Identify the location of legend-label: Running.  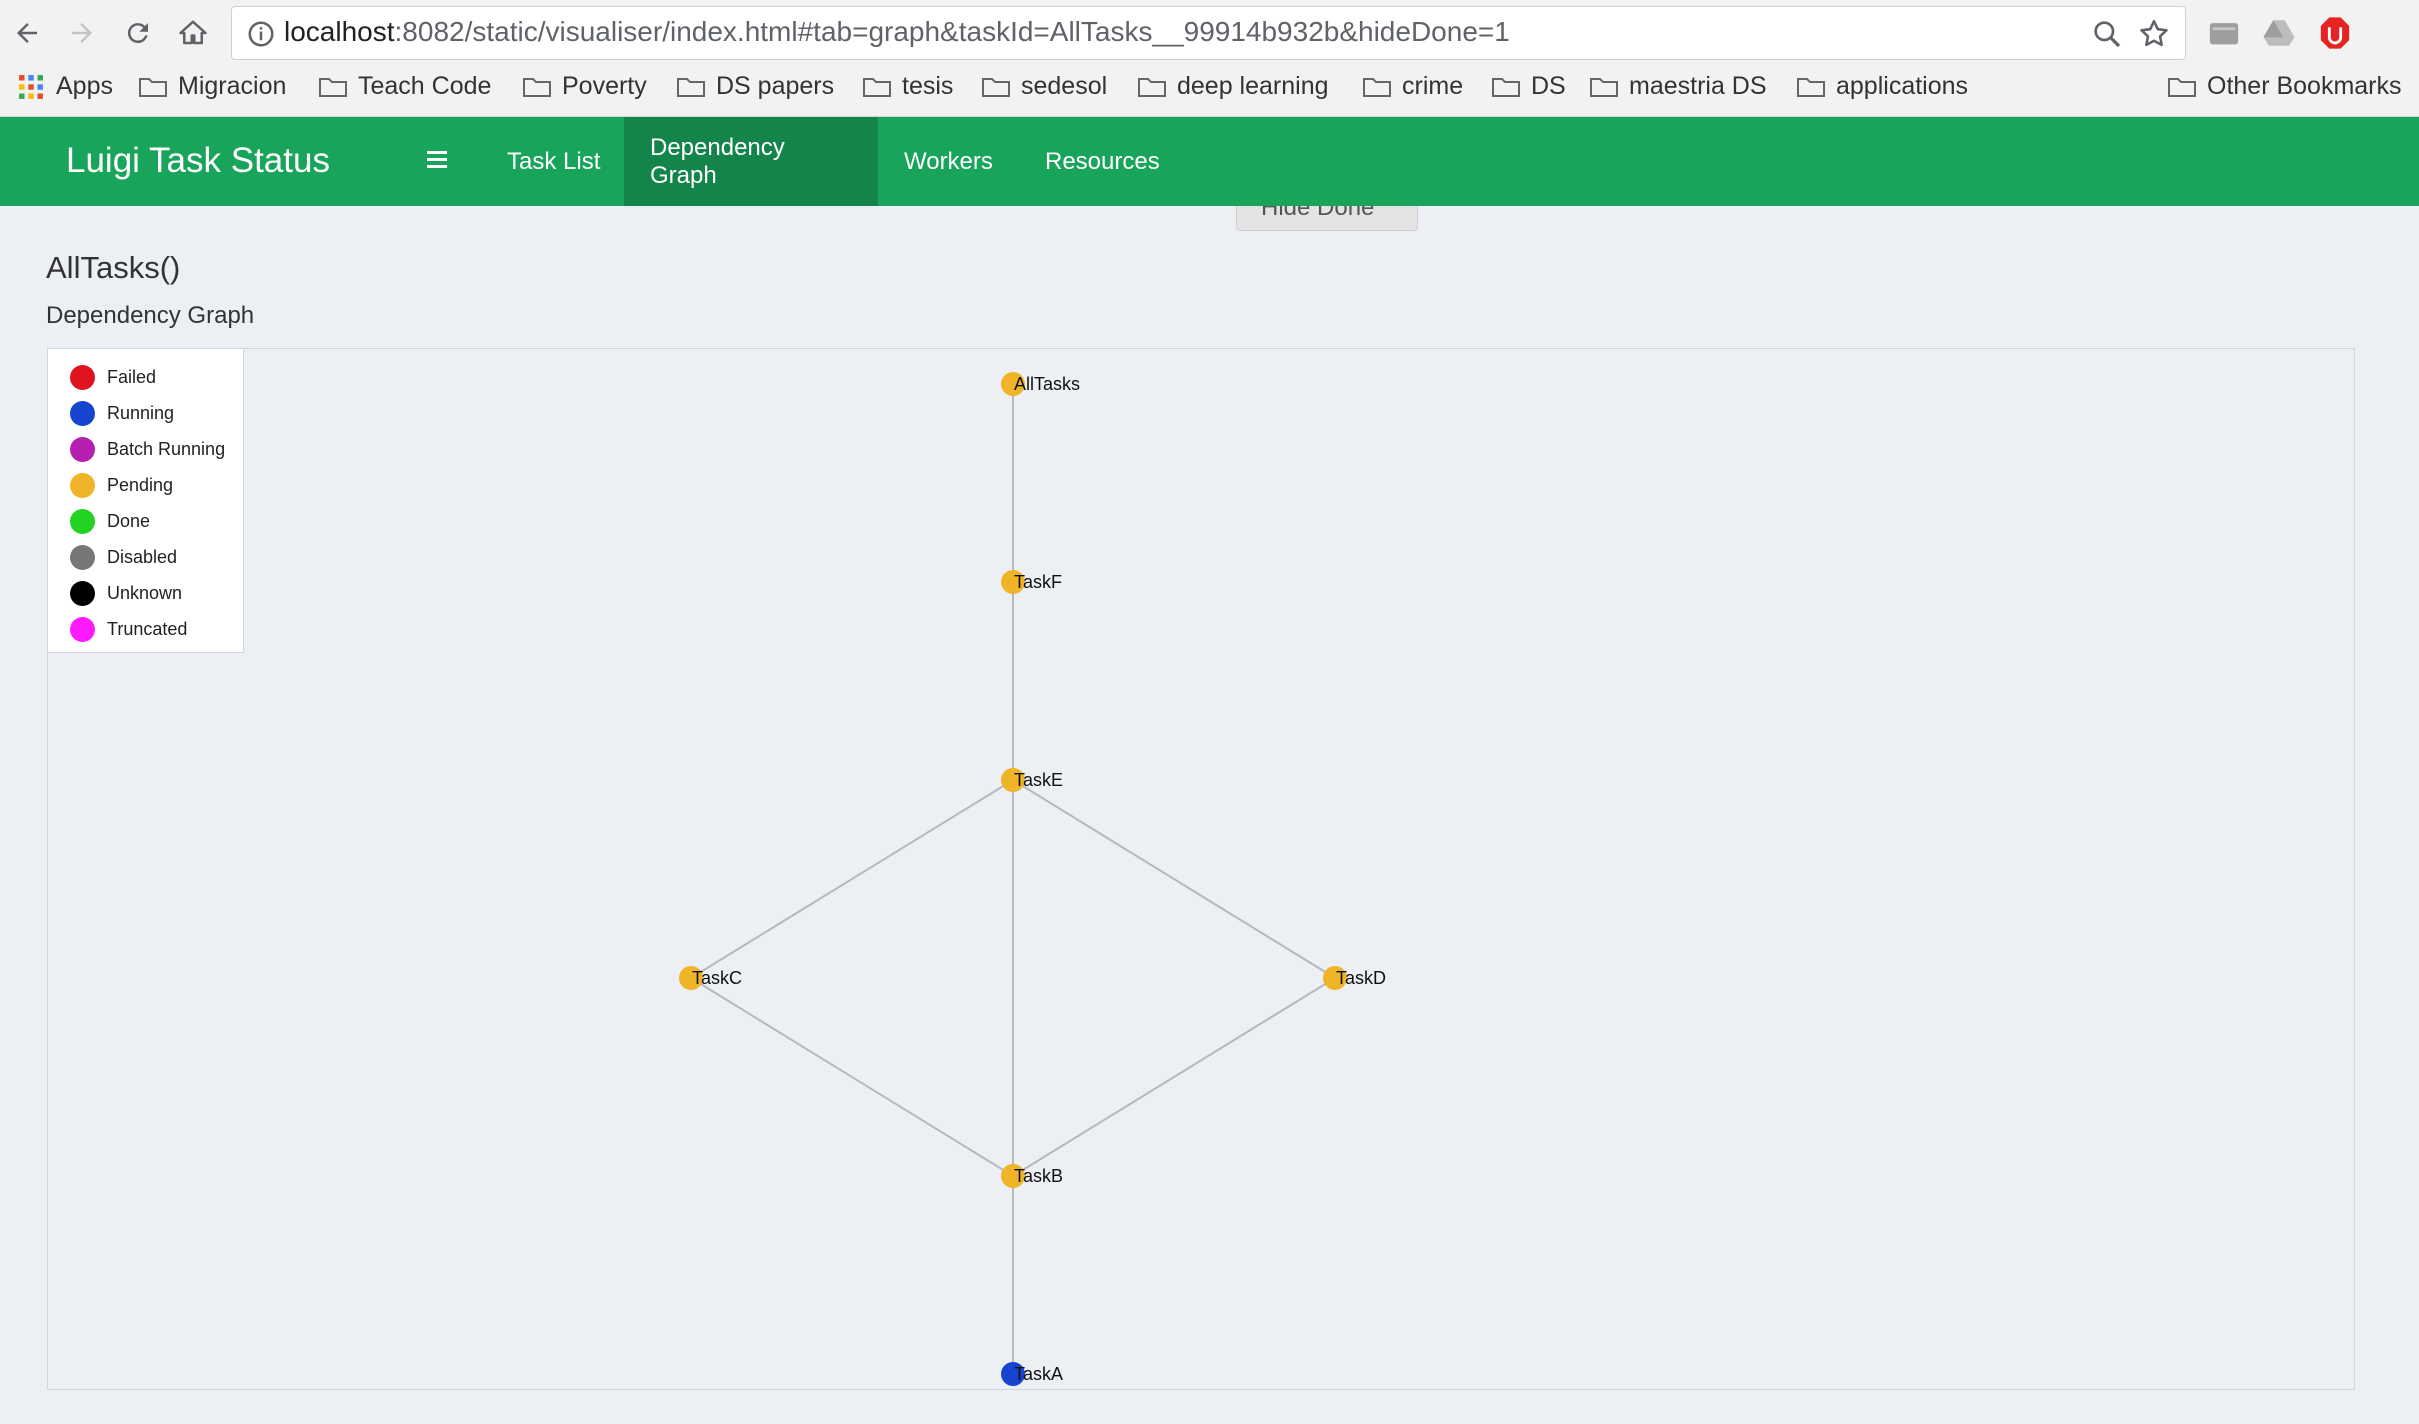
(141, 412).